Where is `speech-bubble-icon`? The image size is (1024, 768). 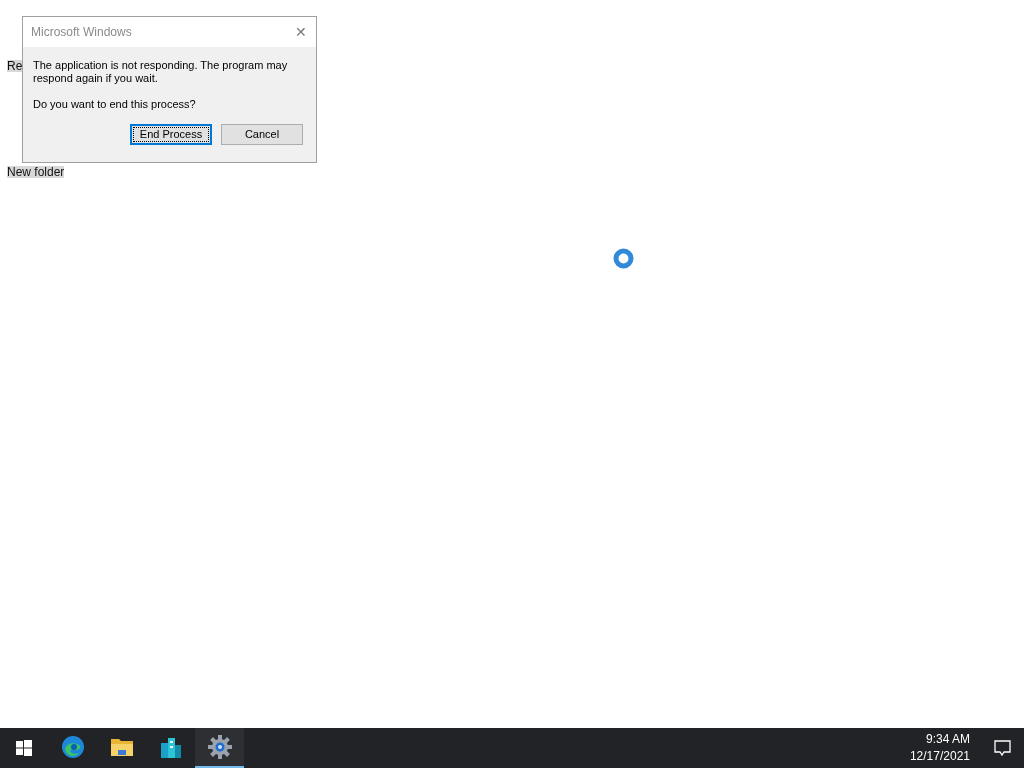 speech-bubble-icon is located at coordinates (1002, 748).